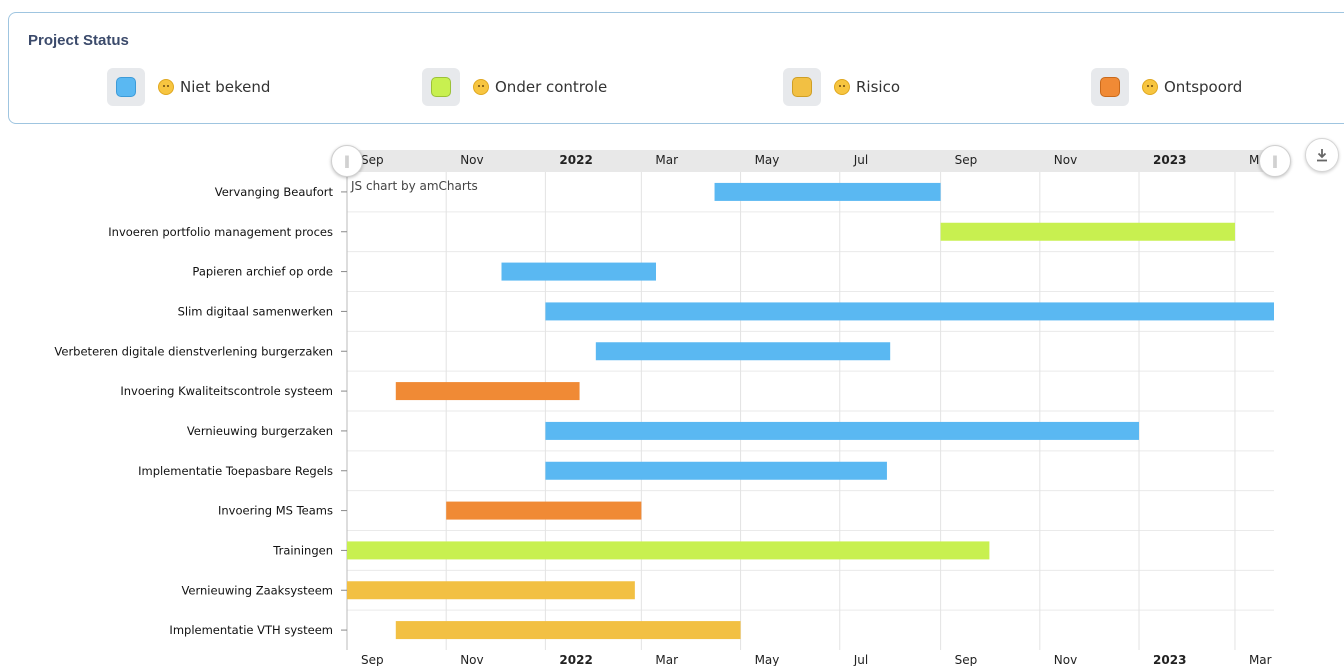 The width and height of the screenshot is (1344, 666). Describe the element at coordinates (575, 160) in the screenshot. I see `scrollbar-tick-label: 2022` at that location.